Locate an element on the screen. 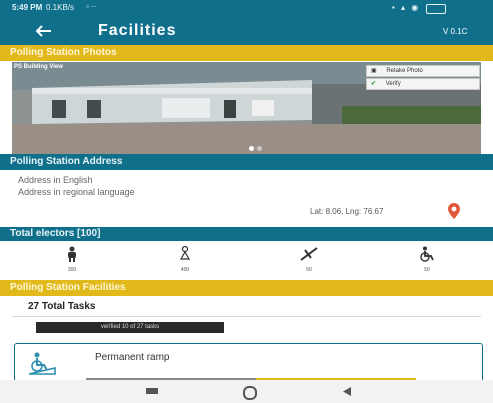 This screenshot has height=403, width=493. battery-icon is located at coordinates (436, 9).